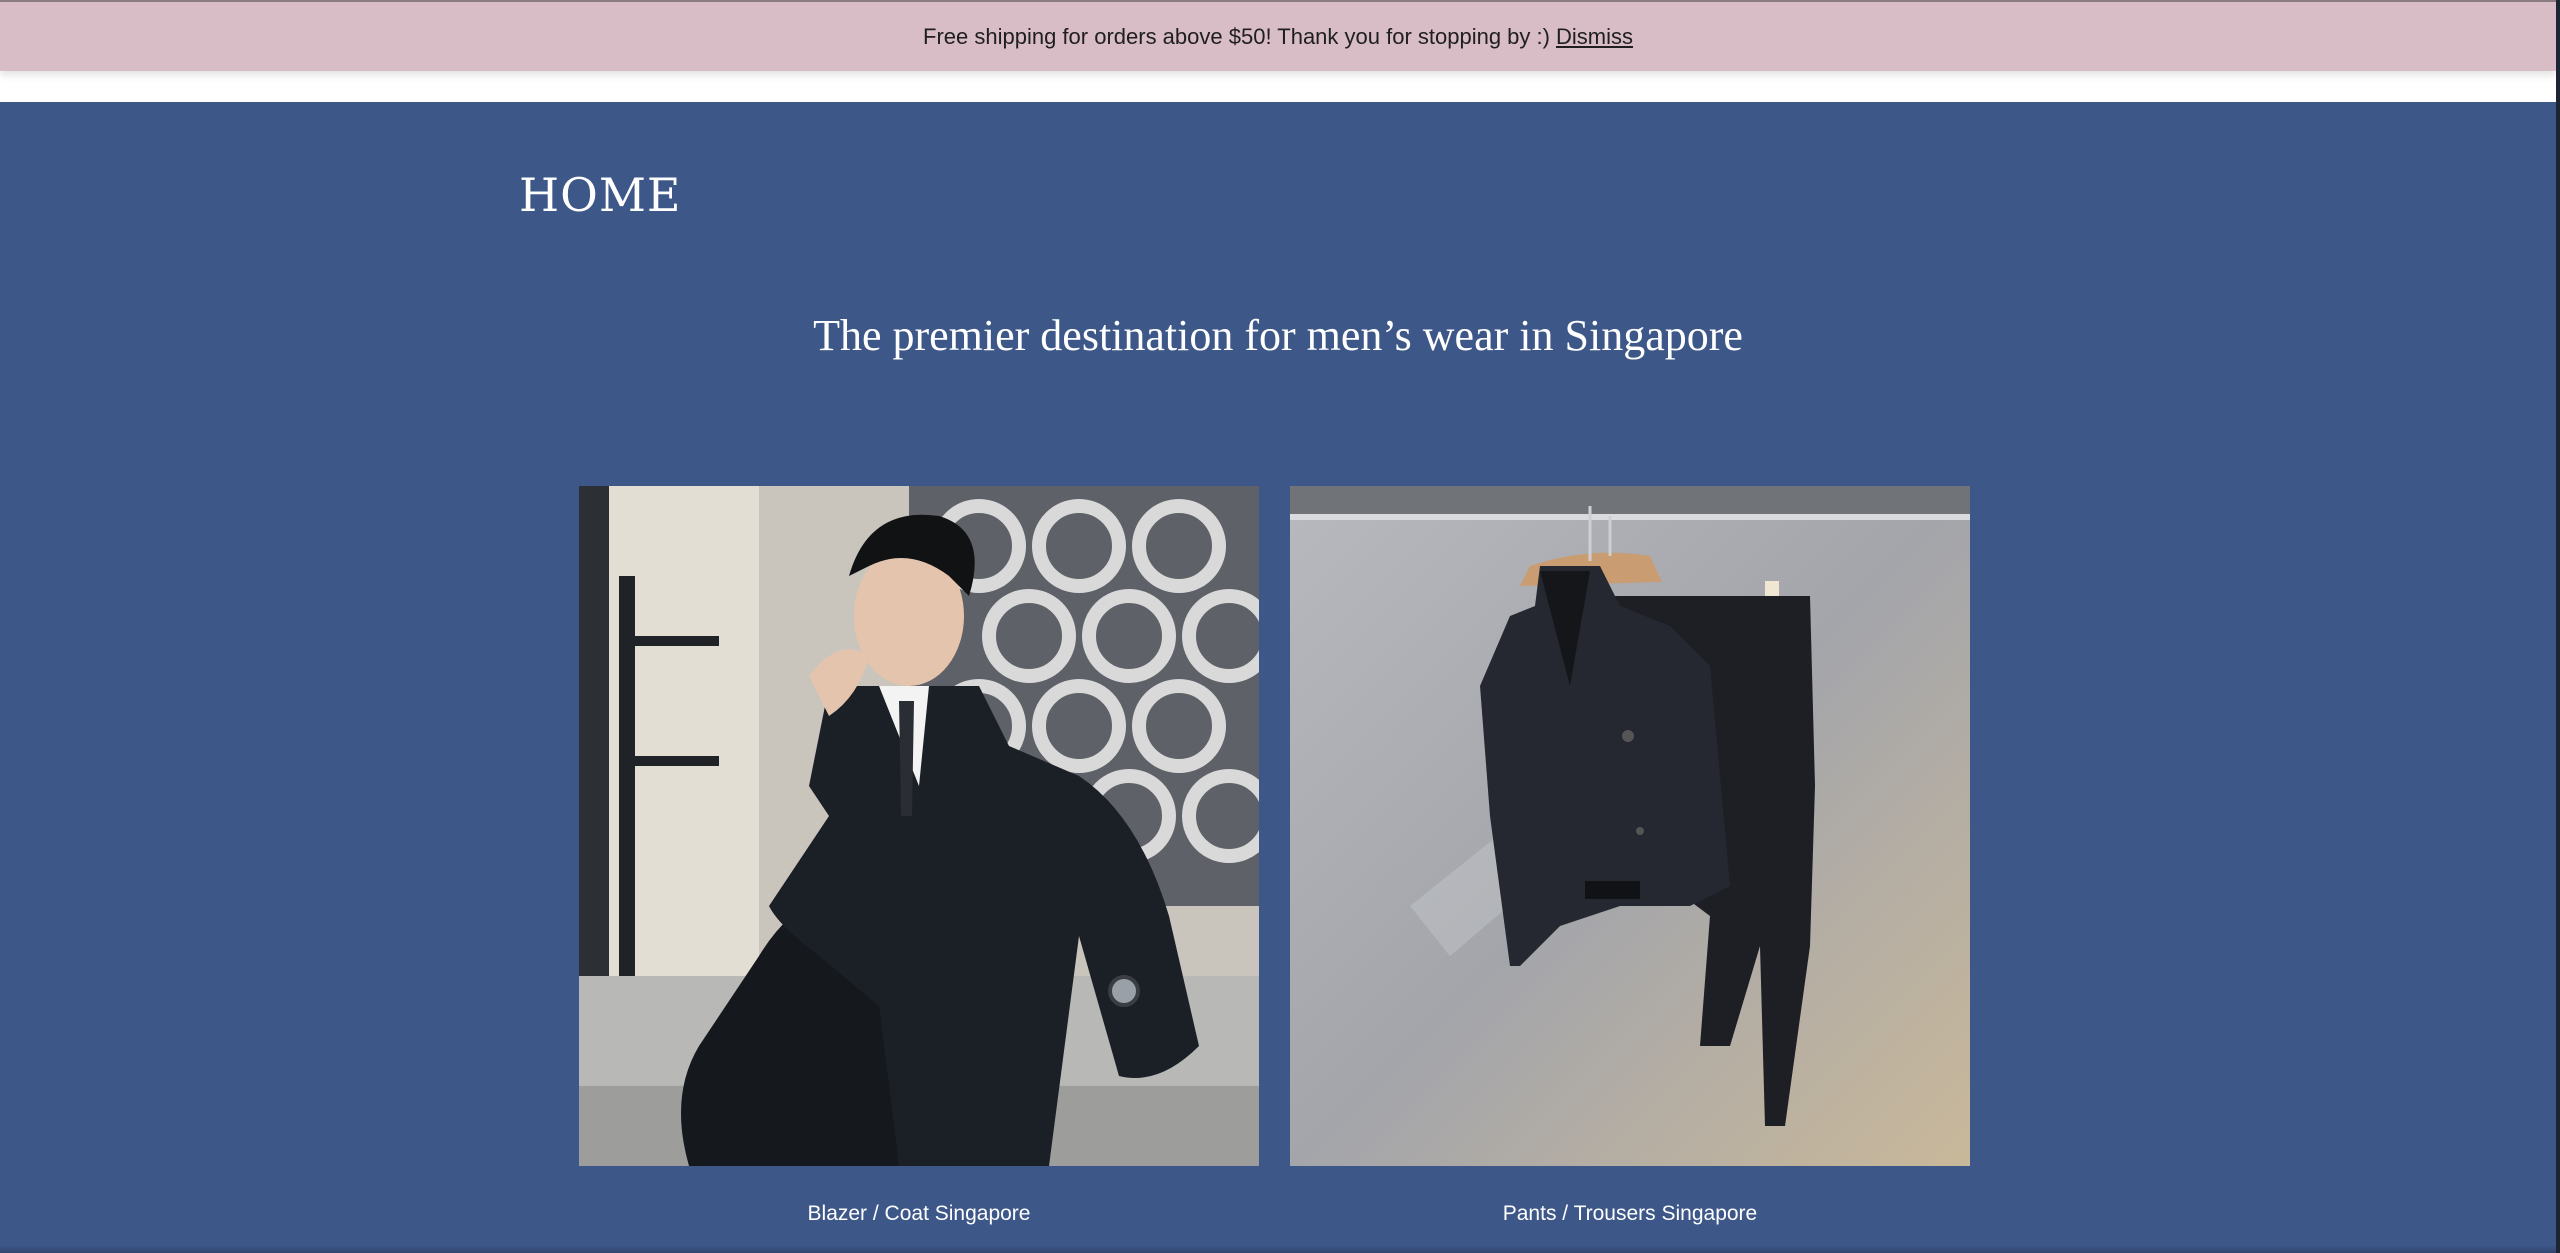 The height and width of the screenshot is (1253, 2560). What do you see at coordinates (1594, 37) in the screenshot?
I see `dismiss-link: Dismiss` at bounding box center [1594, 37].